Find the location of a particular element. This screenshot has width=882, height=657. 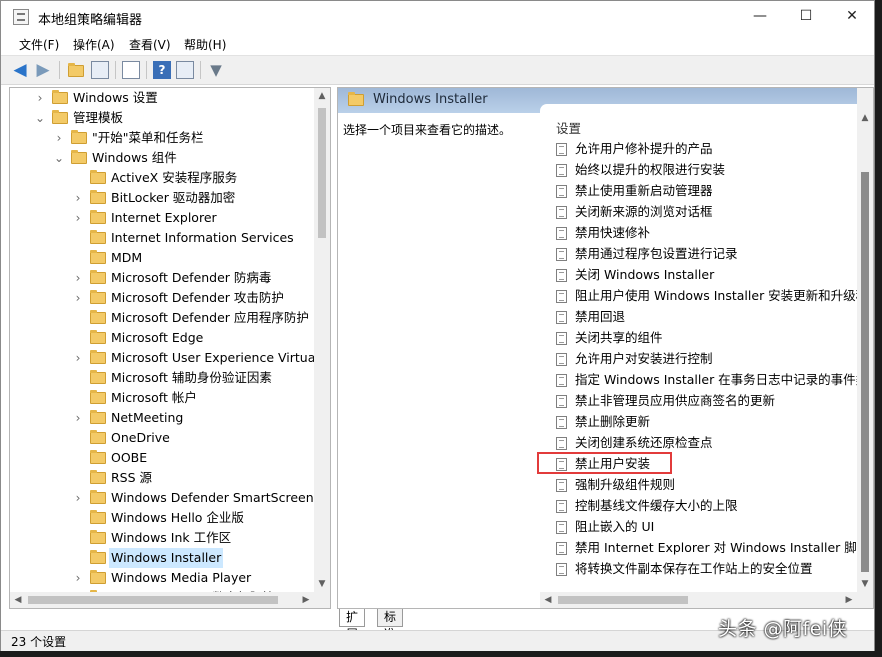

menu-view: 查看(V) is located at coordinates (150, 44).